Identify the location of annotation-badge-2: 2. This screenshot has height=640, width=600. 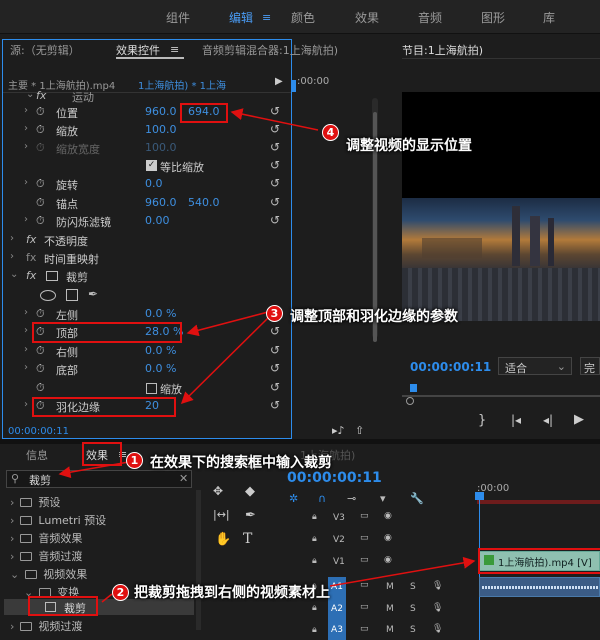
(120, 592).